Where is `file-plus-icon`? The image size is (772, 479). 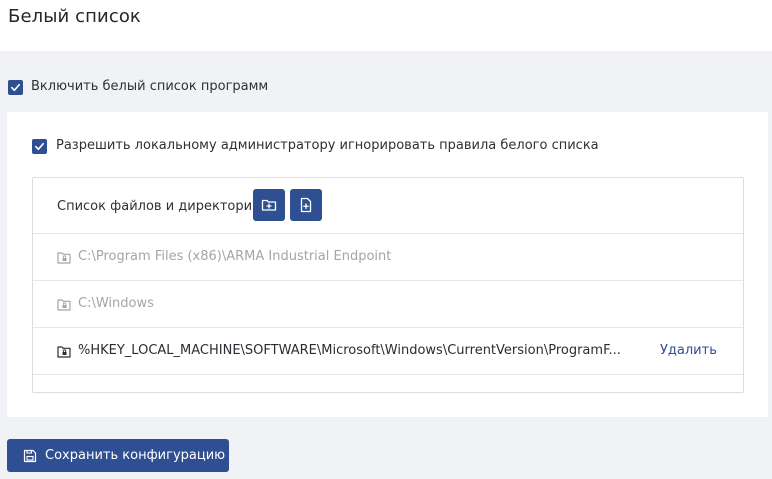 file-plus-icon is located at coordinates (306, 205).